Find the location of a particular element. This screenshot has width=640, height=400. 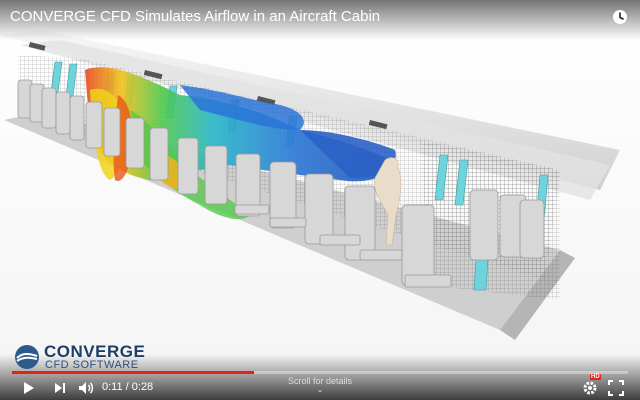

control-bar: 0:11 / 0:28 Scroll for details ⌄ HD is located at coordinates (320, 387).